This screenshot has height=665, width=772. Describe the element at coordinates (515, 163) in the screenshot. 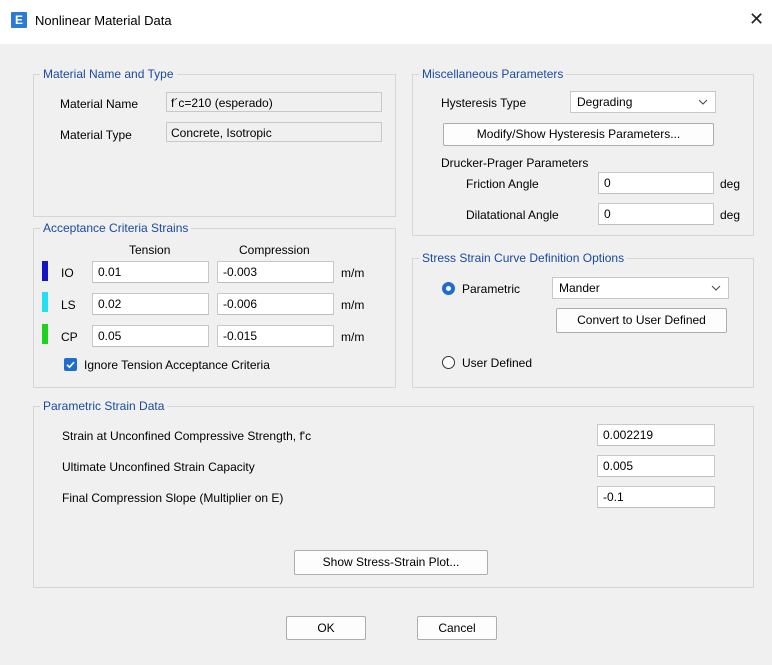

I see `drucker-prager-label: Drucker-Prager Parameters` at that location.